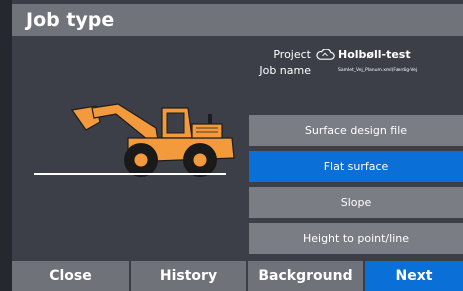 This screenshot has width=463, height=291. Describe the element at coordinates (152, 140) in the screenshot. I see `wheel-loader-icon` at that location.